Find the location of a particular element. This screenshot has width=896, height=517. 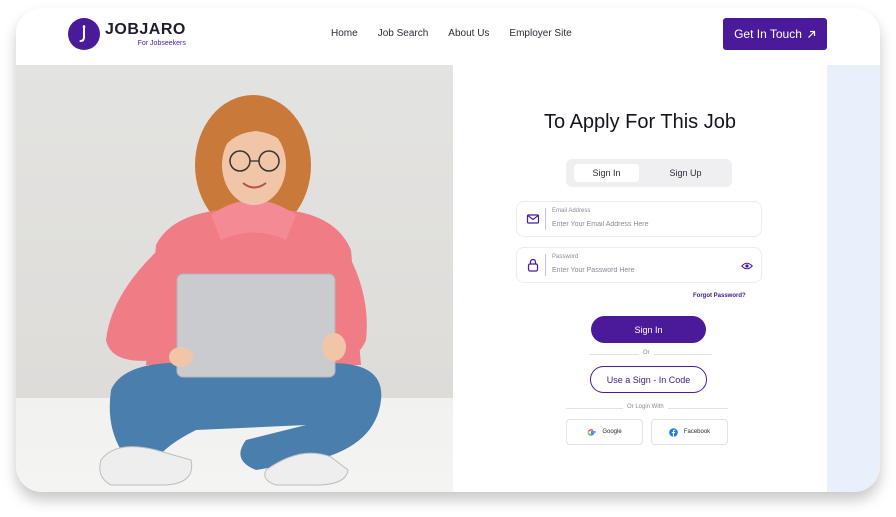

nav-job-search: Job Search is located at coordinates (403, 33).